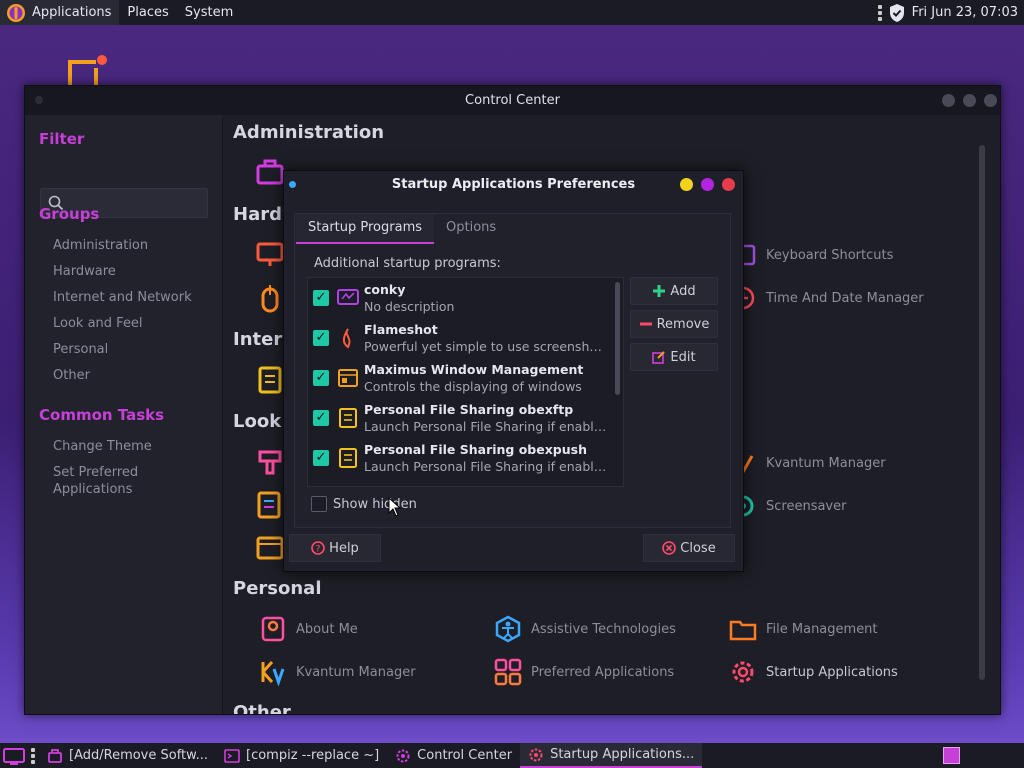 The height and width of the screenshot is (768, 1024). I want to click on clock: Fri Jun 23, 07:03, so click(965, 12).